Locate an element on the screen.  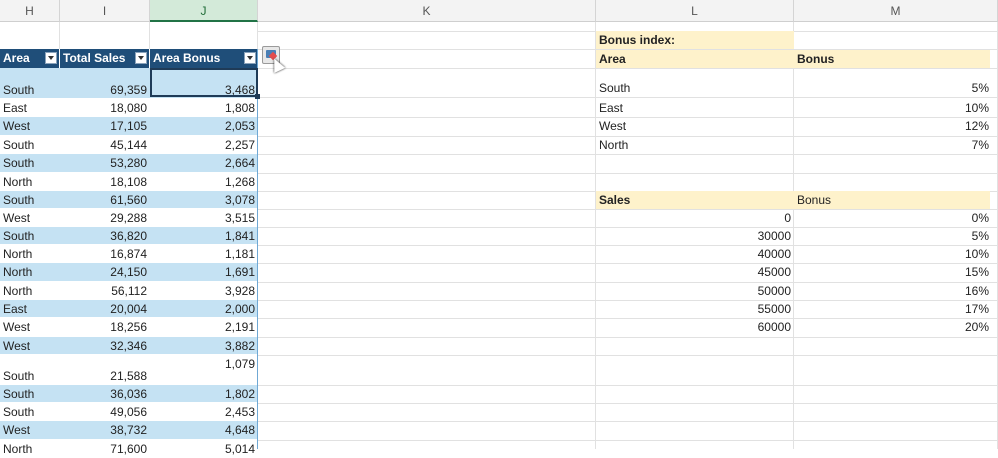
area-bonus-cell: 1,841 is located at coordinates (204, 236).